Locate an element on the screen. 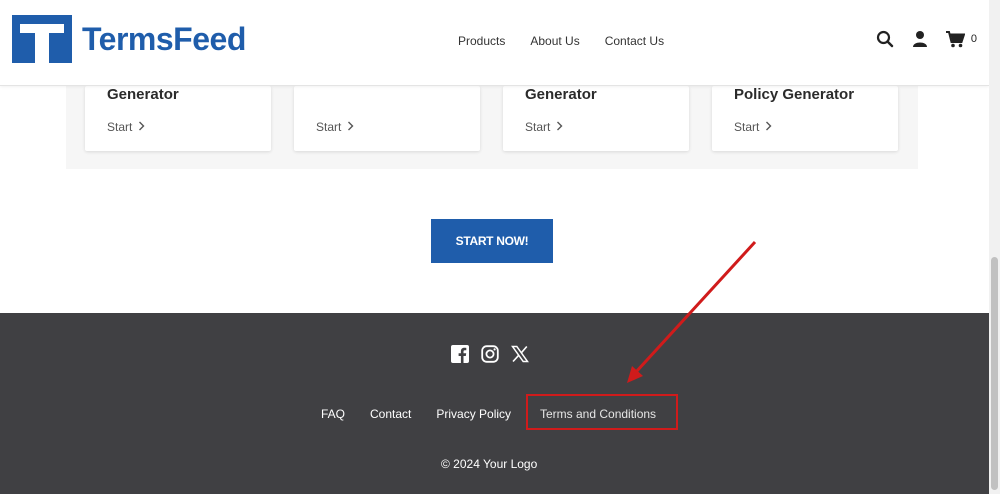  page-scrollbar is located at coordinates (994, 247).